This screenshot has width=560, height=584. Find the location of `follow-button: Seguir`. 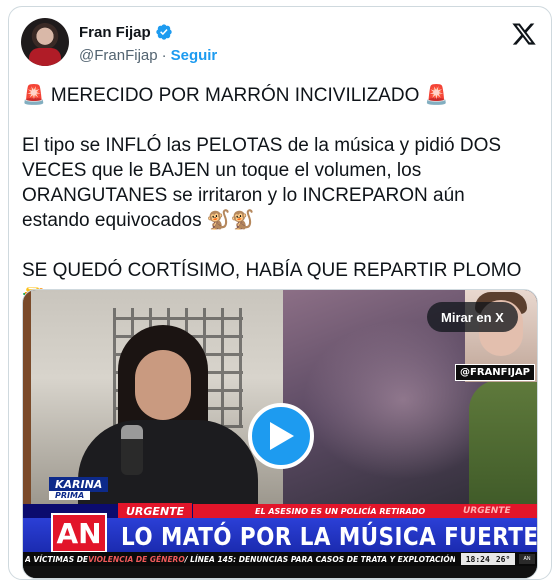

follow-button: Seguir is located at coordinates (194, 55).